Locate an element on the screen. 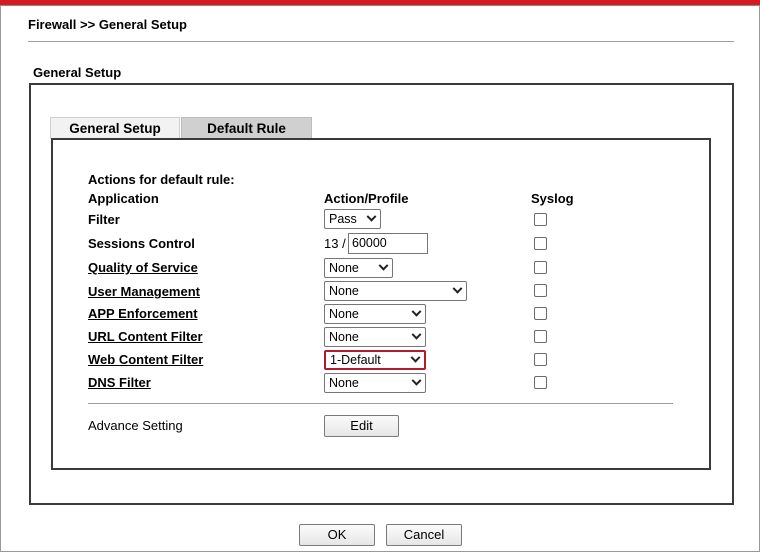  app-enforcement-syslog-checkbox is located at coordinates (540, 313).